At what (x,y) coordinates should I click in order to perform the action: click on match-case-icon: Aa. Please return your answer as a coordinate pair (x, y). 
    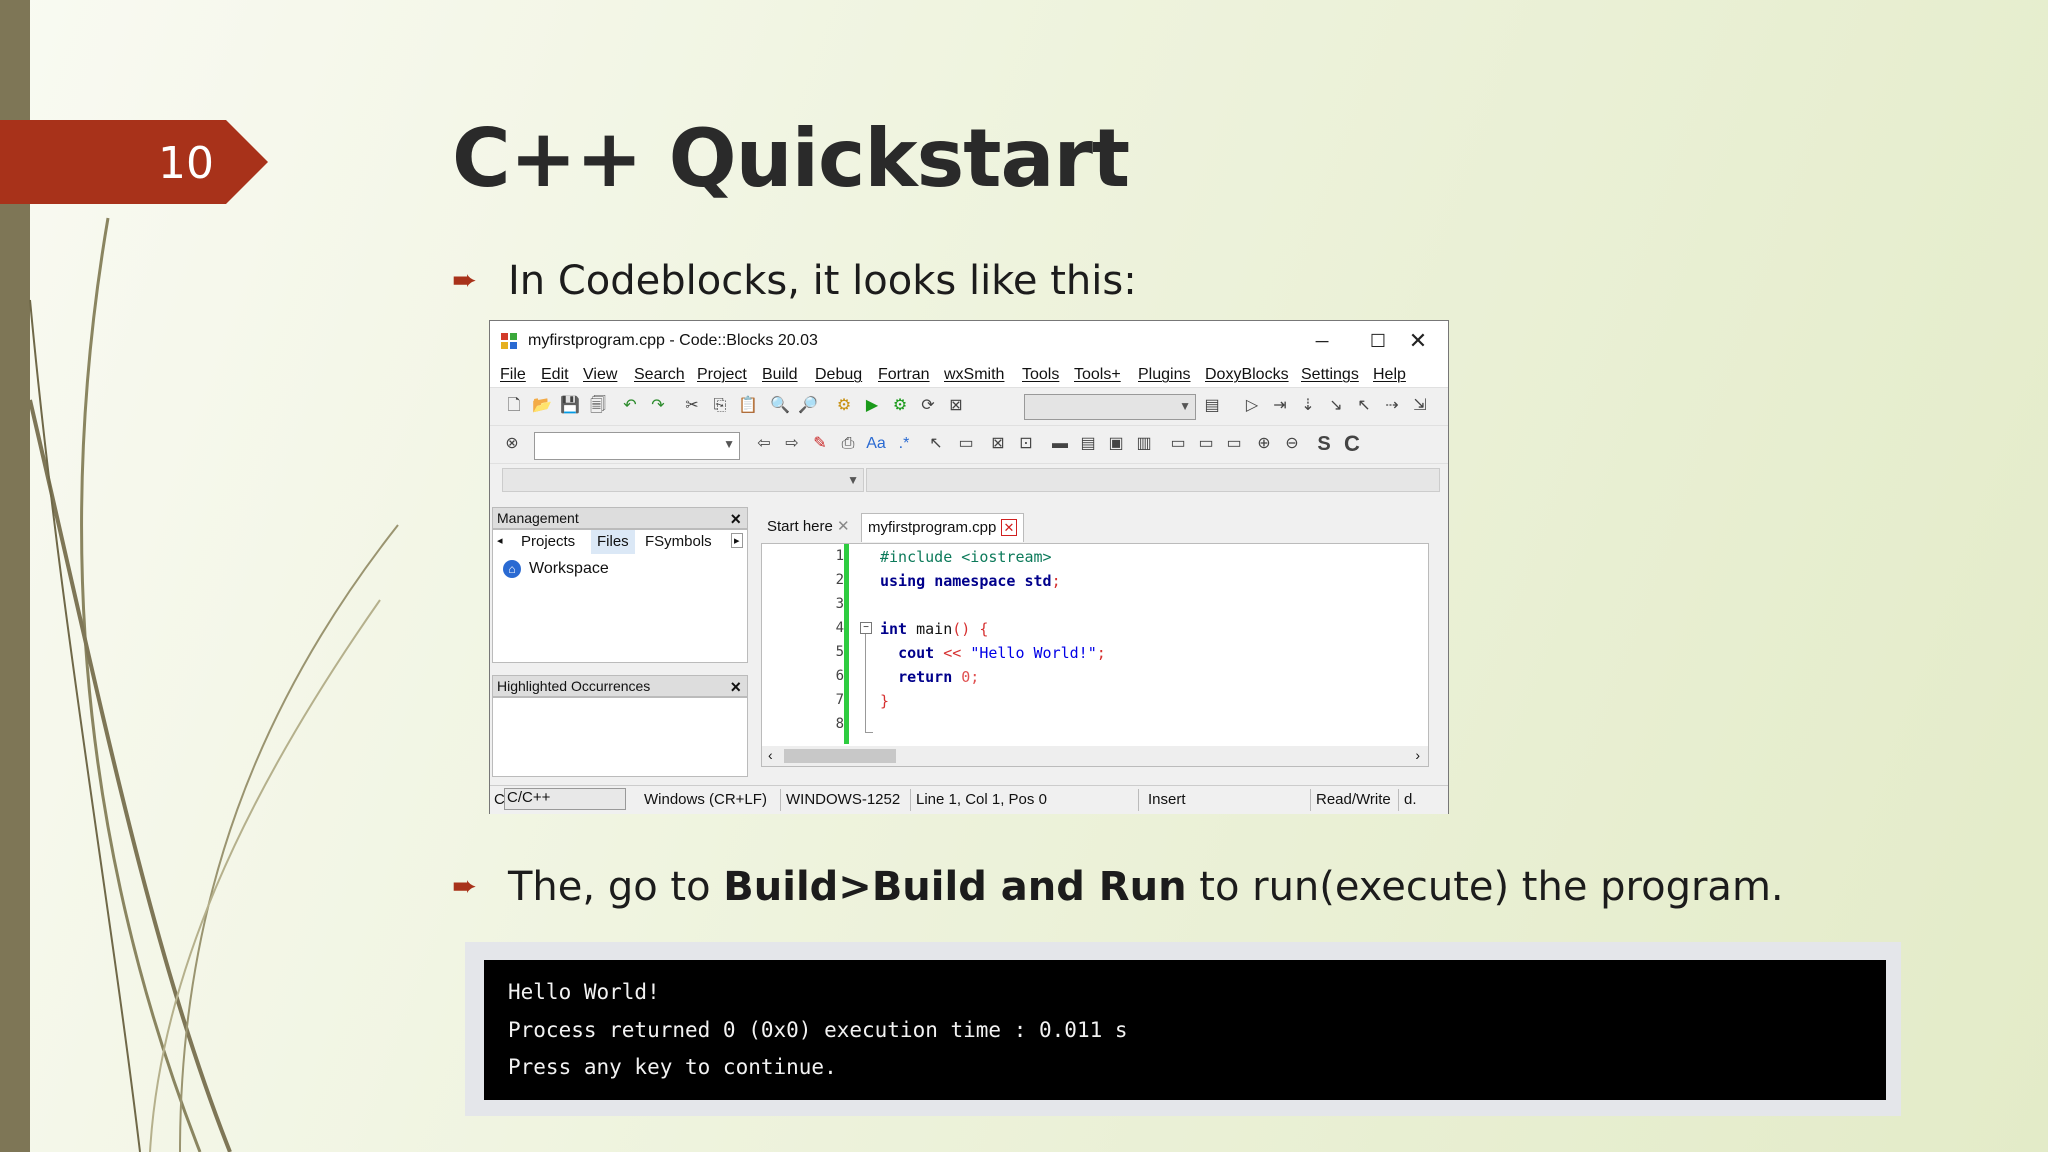
    Looking at the image, I should click on (876, 444).